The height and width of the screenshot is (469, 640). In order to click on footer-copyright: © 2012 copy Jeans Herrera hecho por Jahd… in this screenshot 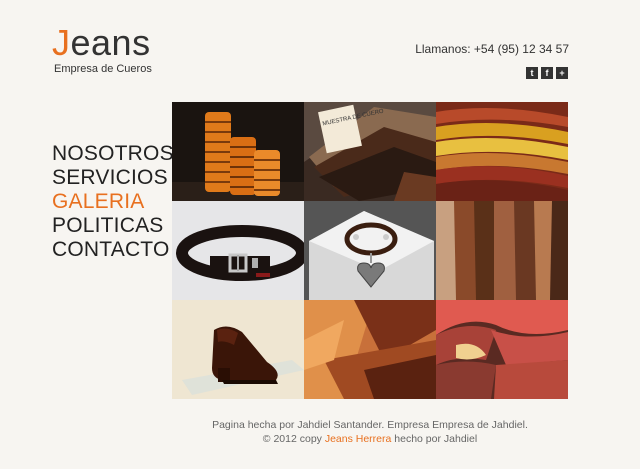, I will do `click(370, 439)`.